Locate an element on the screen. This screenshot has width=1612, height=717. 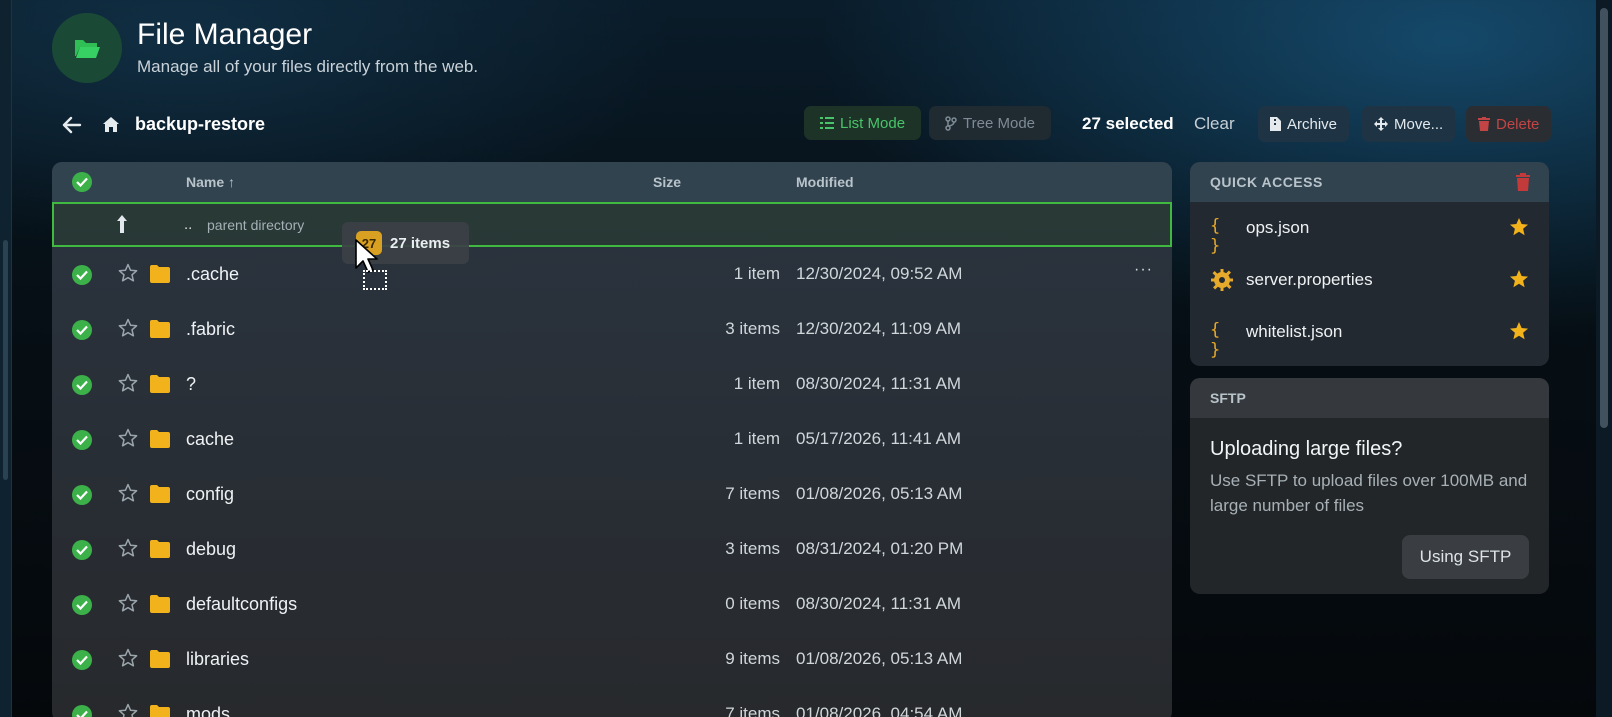
archive-button: Archive is located at coordinates (1304, 124).